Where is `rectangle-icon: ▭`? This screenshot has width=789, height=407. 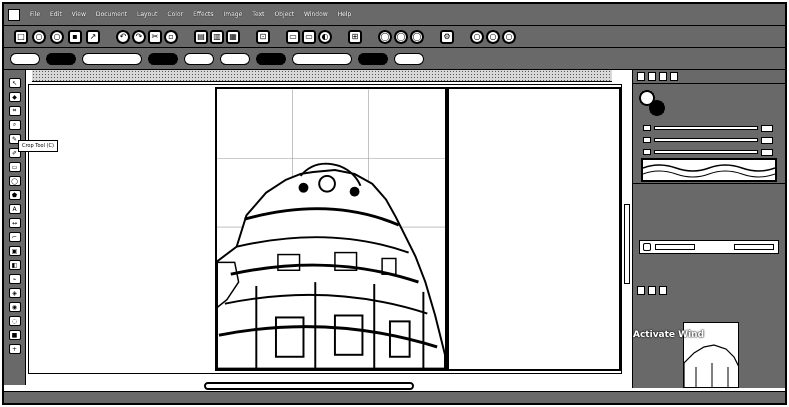 rectangle-icon: ▭ is located at coordinates (14, 167).